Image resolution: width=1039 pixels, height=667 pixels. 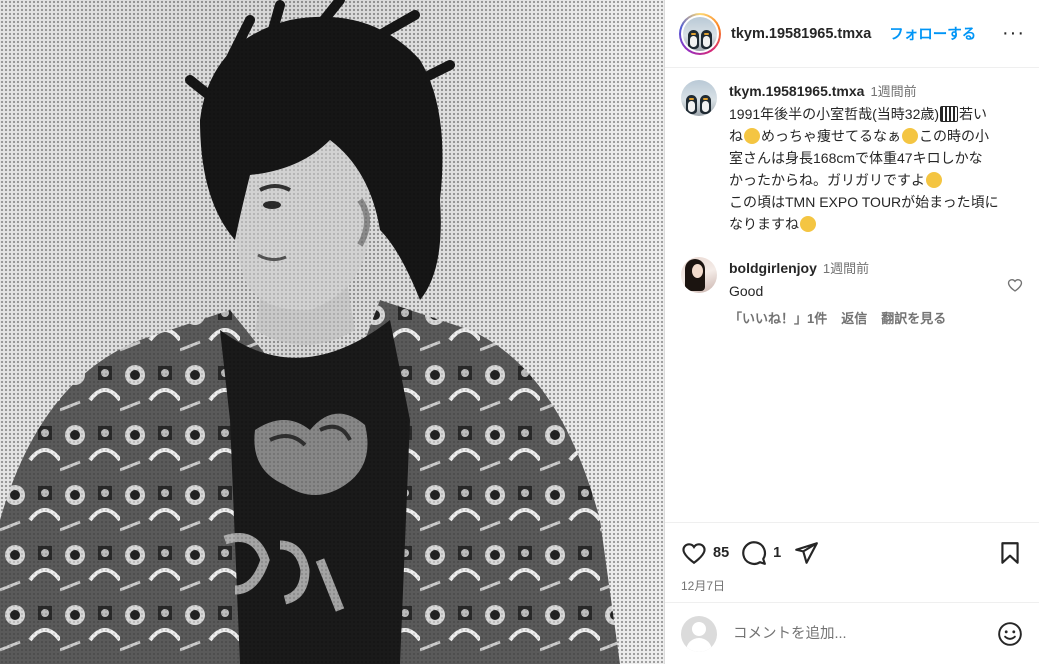 What do you see at coordinates (856, 158) in the screenshot?
I see `caption-line: 室さんは身長168cmで体重47キロしかな` at bounding box center [856, 158].